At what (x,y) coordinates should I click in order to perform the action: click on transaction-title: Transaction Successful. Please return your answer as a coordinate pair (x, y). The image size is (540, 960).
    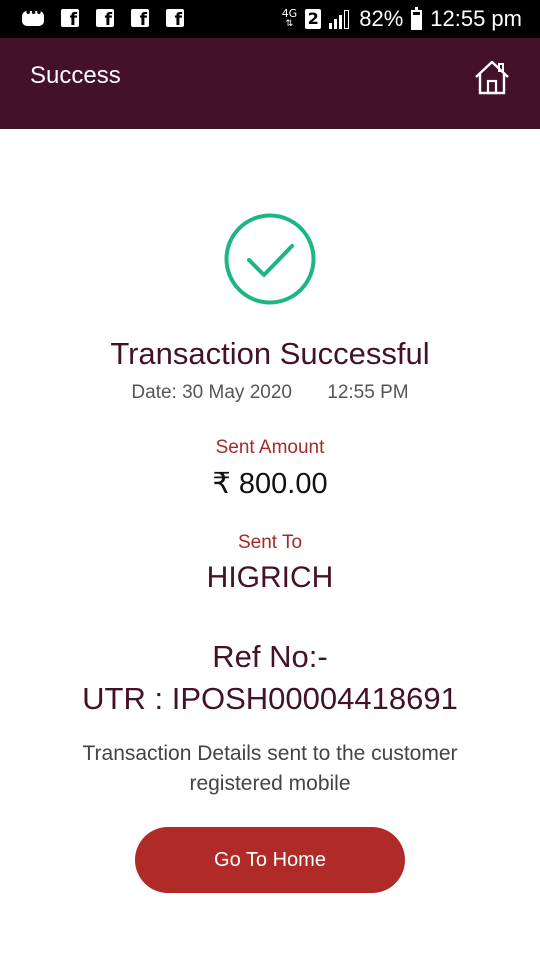
    Looking at the image, I should click on (270, 353).